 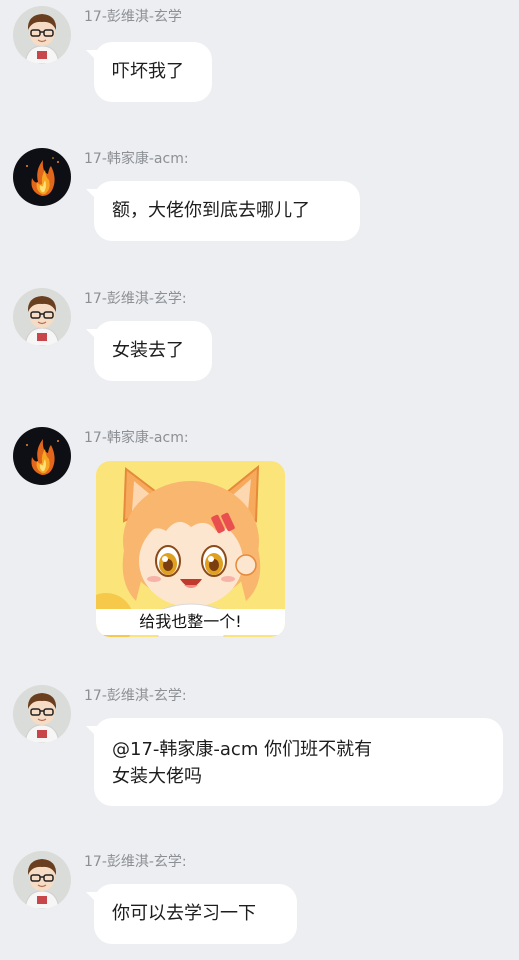 What do you see at coordinates (259, 337) in the screenshot?
I see `chat-message: 17-彭维淇-玄学: 女装去了` at bounding box center [259, 337].